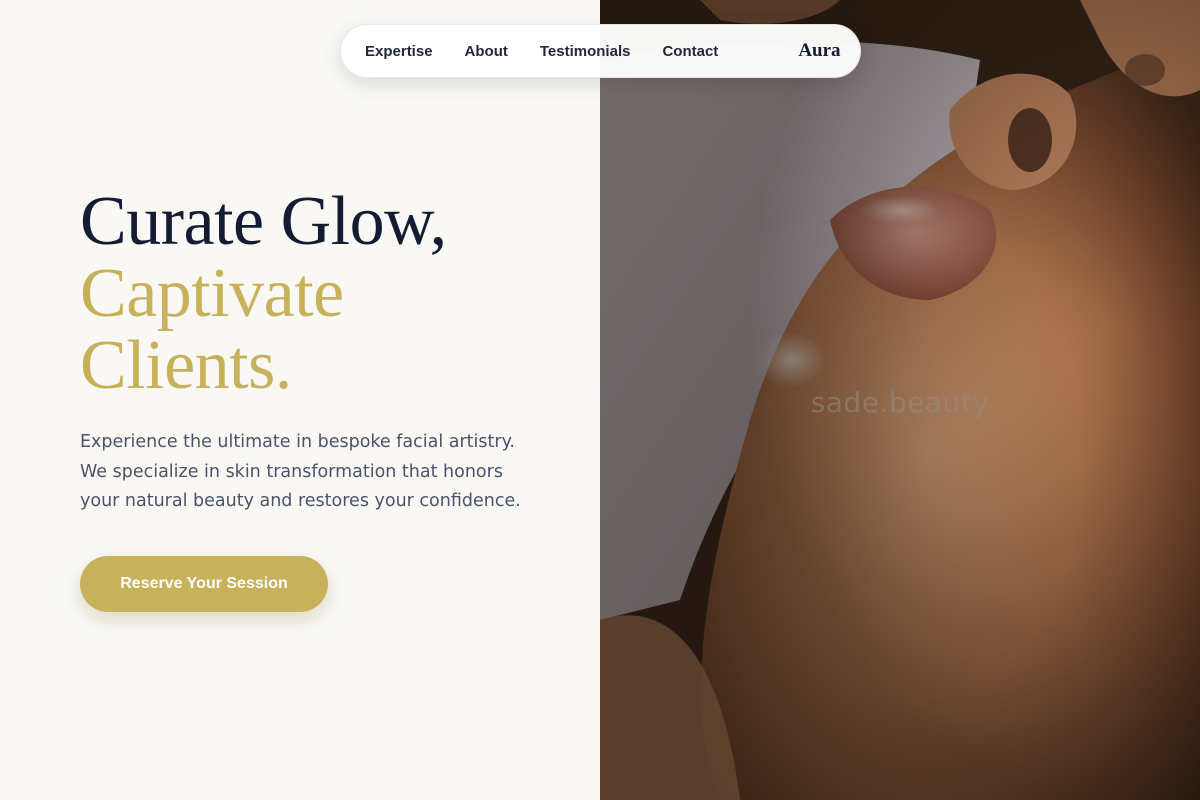  I want to click on hero-headline: Curate Glow, Captivate Clients., so click(263, 294).